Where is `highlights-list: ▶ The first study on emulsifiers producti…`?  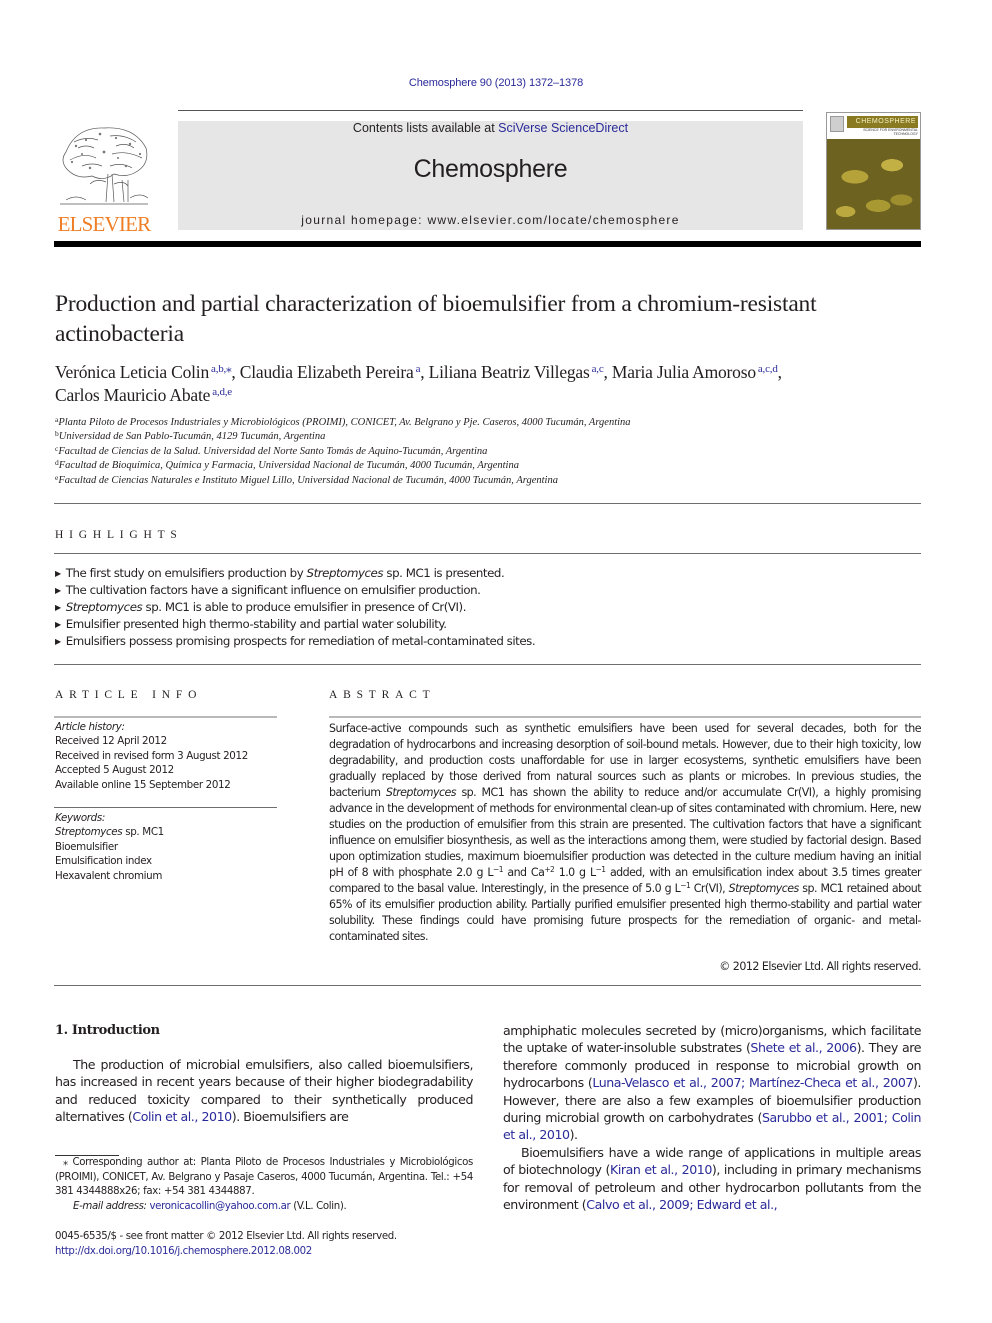
highlights-list: ▶ The first study on emulsifiers producti… is located at coordinates (490, 607).